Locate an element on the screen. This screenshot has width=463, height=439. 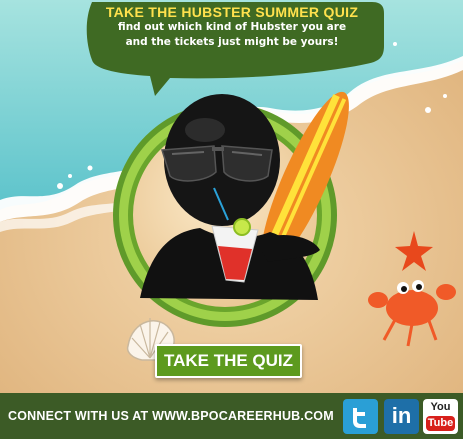
linkedin-label: in is located at coordinates (401, 415).